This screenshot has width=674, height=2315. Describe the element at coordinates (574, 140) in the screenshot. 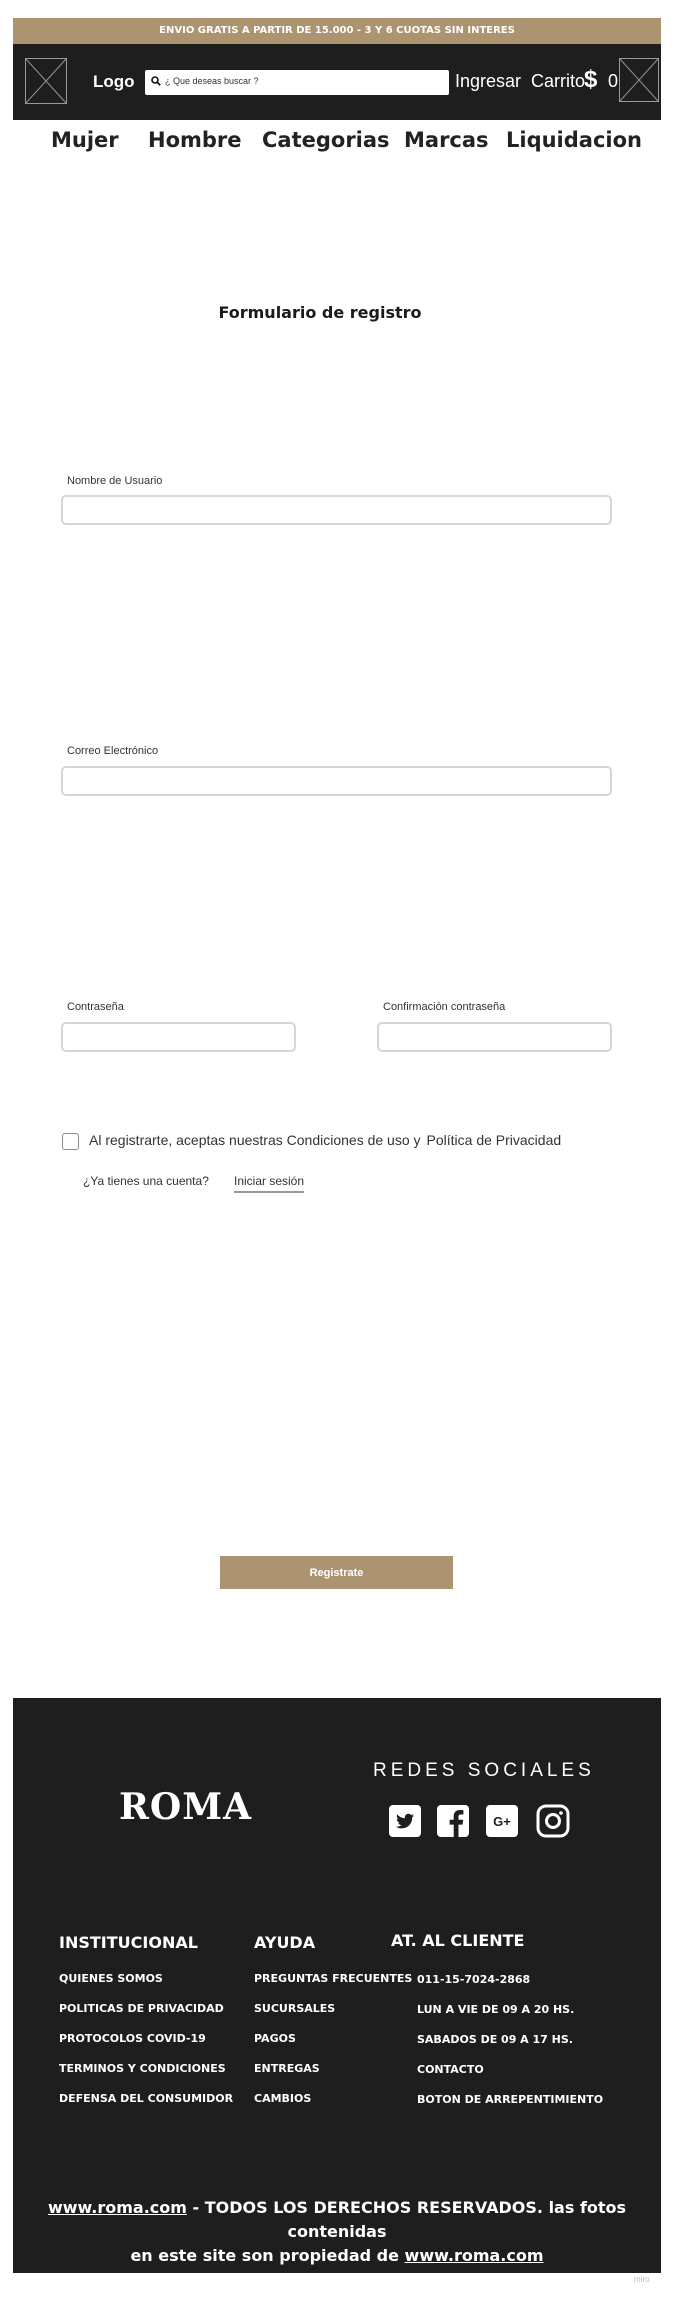

I see `nav-item-liquidacion: Liquidacion` at that location.